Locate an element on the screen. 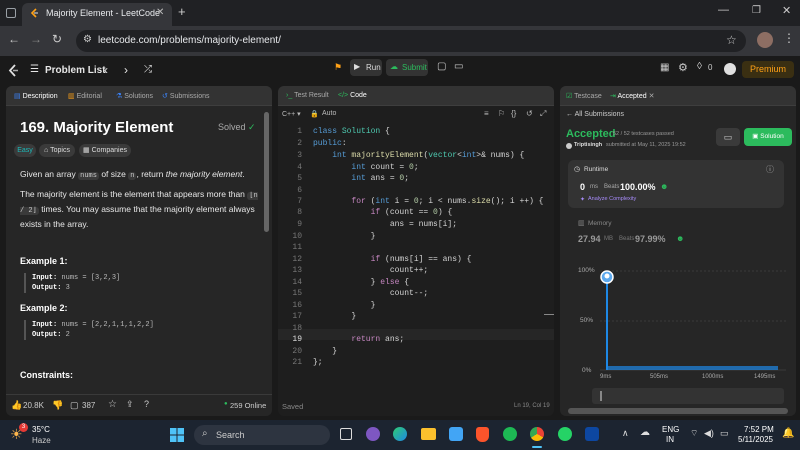 The width and height of the screenshot is (800, 450). comment-count: 387 is located at coordinates (89, 405).